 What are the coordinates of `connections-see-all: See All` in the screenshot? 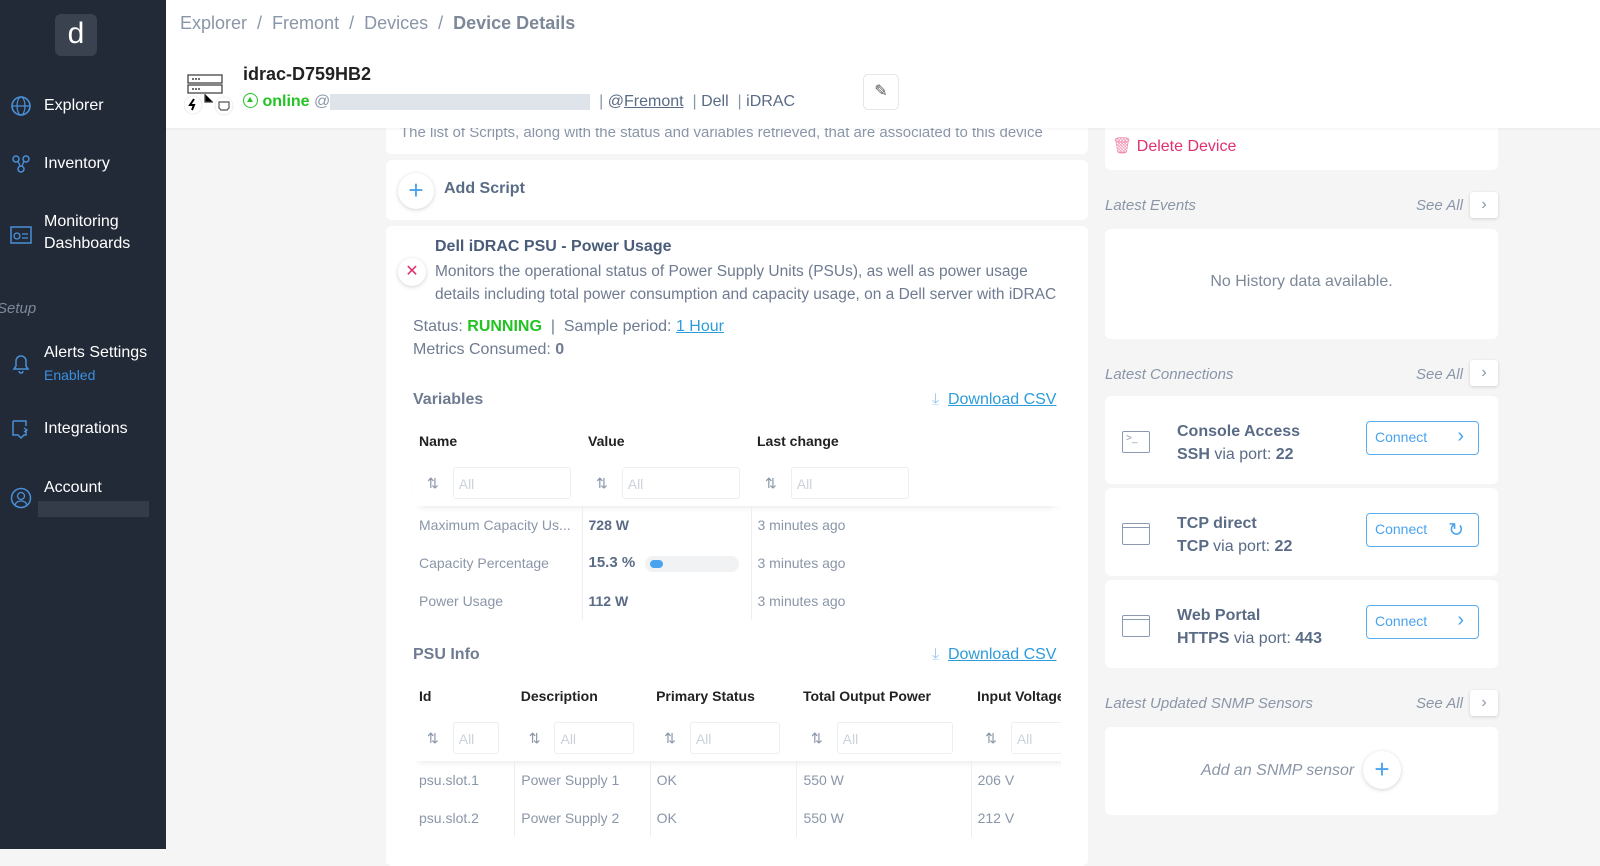 It's located at (1439, 374).